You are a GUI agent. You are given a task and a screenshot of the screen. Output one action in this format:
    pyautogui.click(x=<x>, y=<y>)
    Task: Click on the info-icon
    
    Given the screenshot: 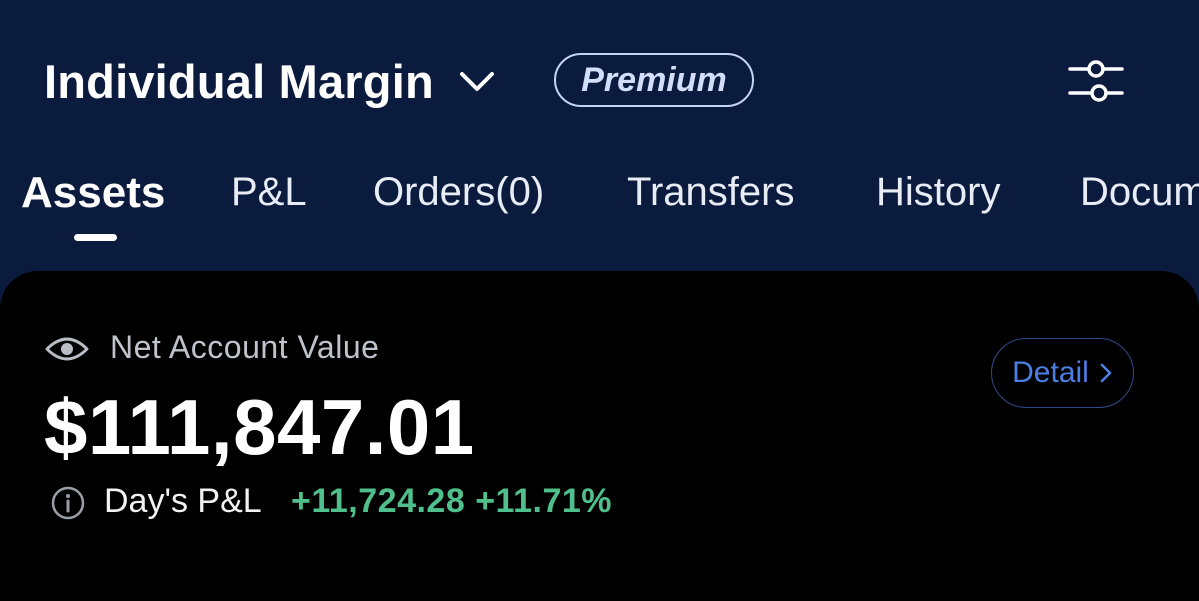 What is the action you would take?
    pyautogui.click(x=68, y=503)
    